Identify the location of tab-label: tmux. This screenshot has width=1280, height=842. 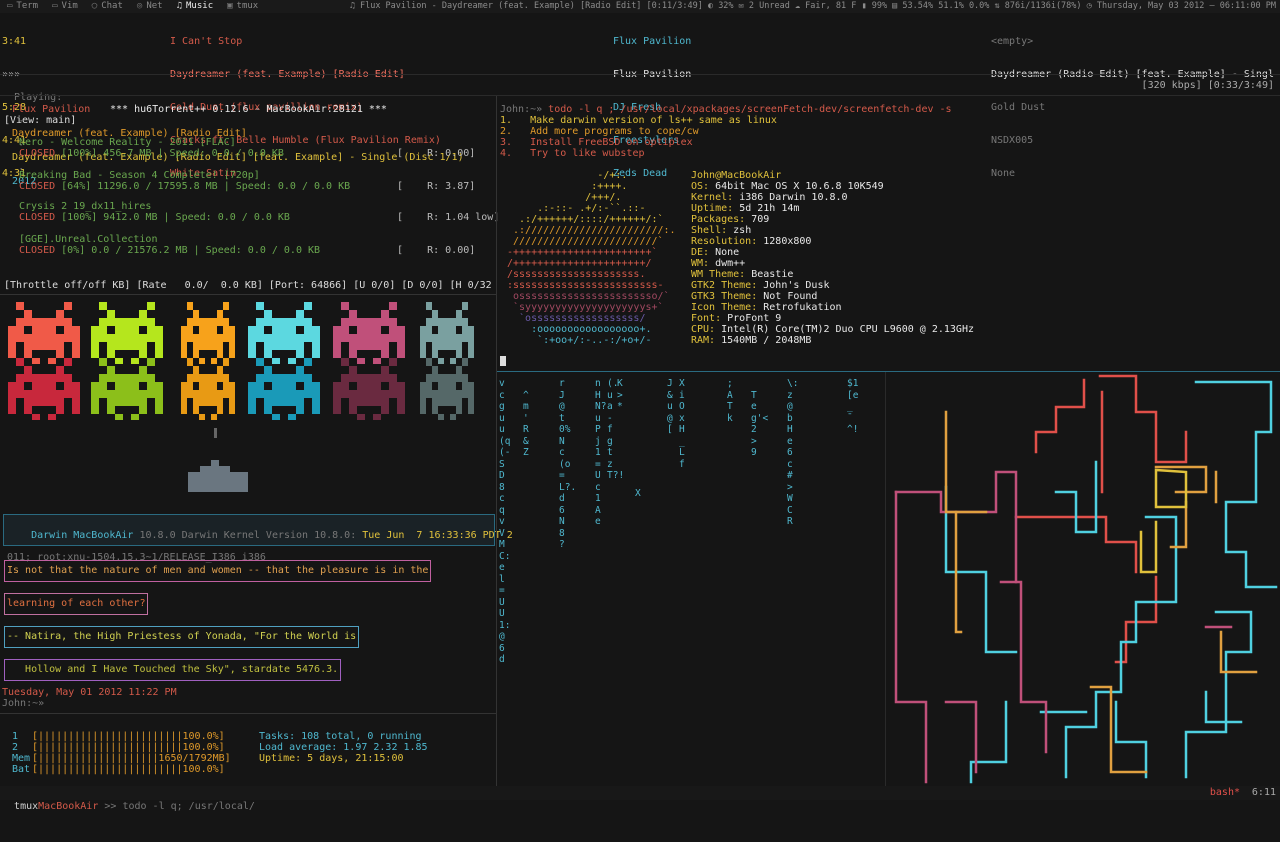
(247, 6).